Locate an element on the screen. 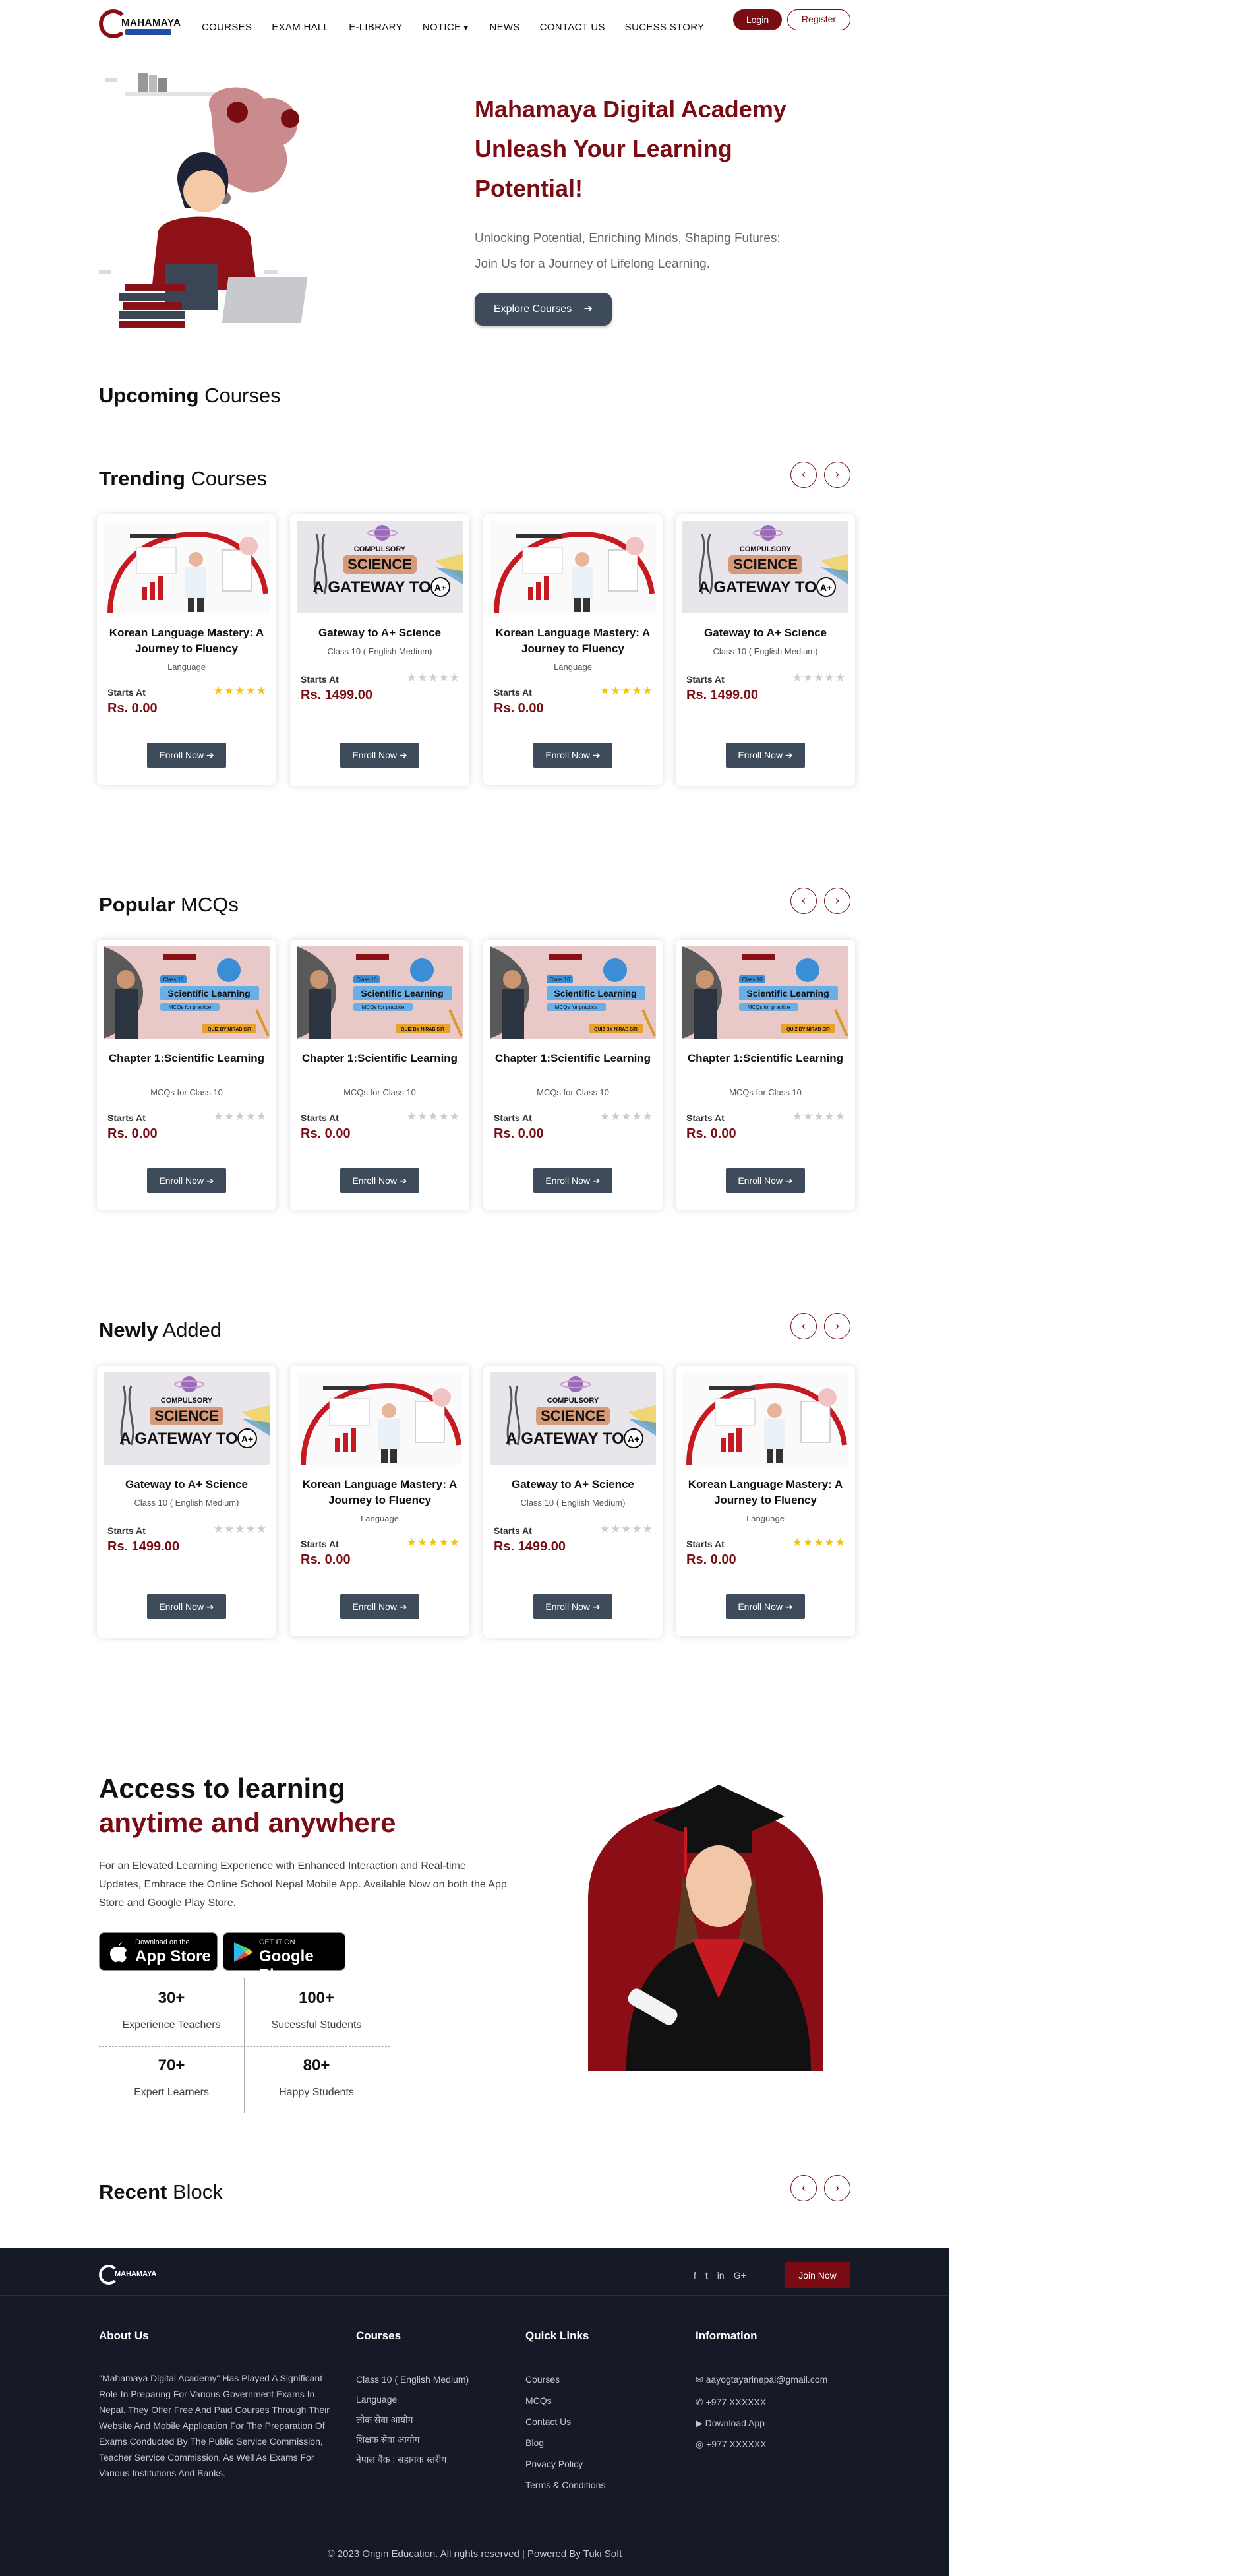  svg-text: SCIENCE is located at coordinates (379, 564).